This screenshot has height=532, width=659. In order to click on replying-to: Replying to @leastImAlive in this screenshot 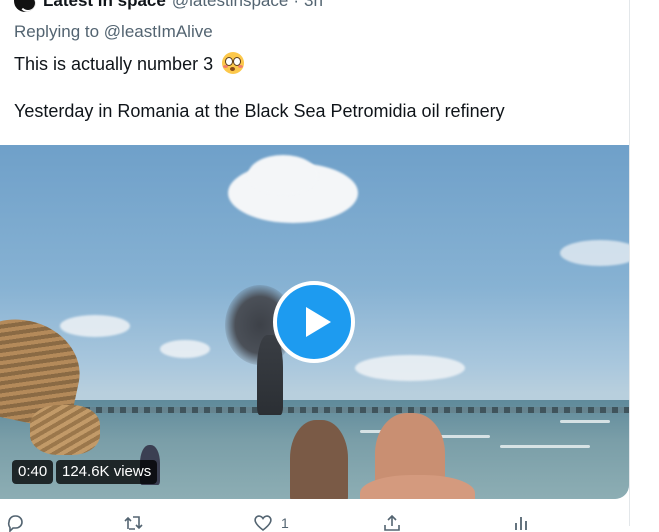, I will do `click(113, 32)`.